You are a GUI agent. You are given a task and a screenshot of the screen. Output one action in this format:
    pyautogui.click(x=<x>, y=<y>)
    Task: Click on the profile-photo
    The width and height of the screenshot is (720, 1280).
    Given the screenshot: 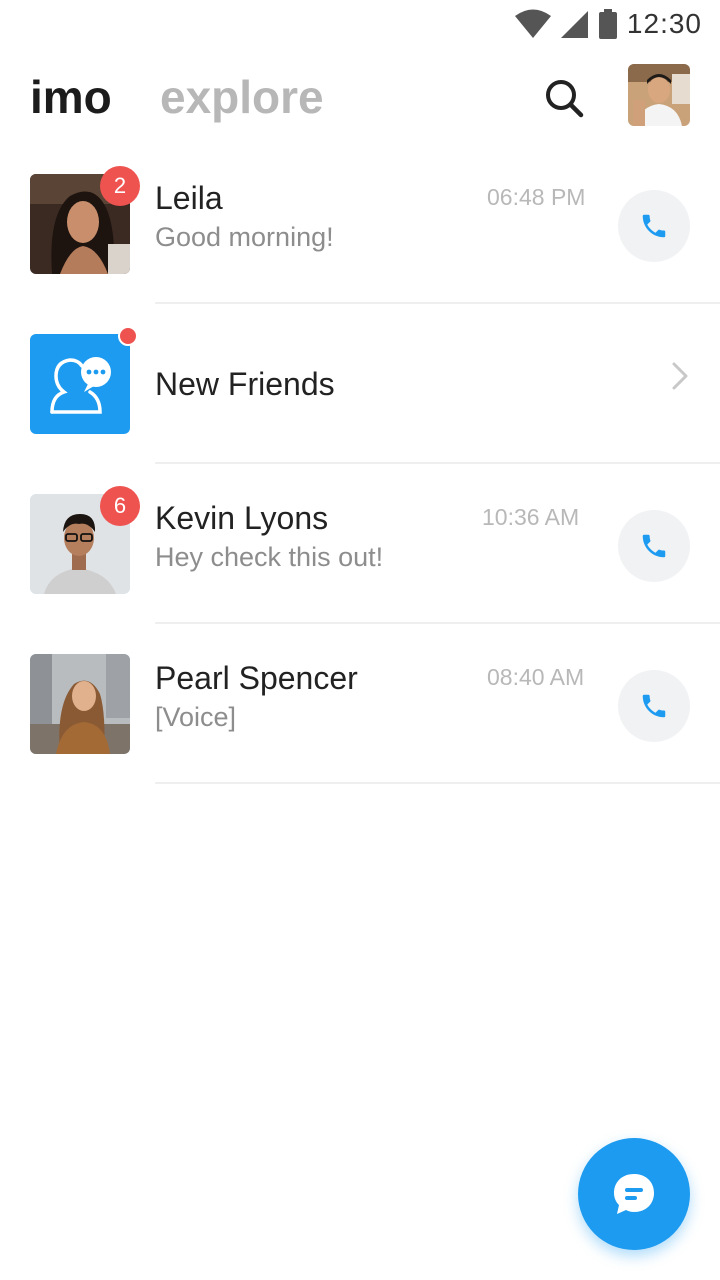 What is the action you would take?
    pyautogui.click(x=659, y=95)
    